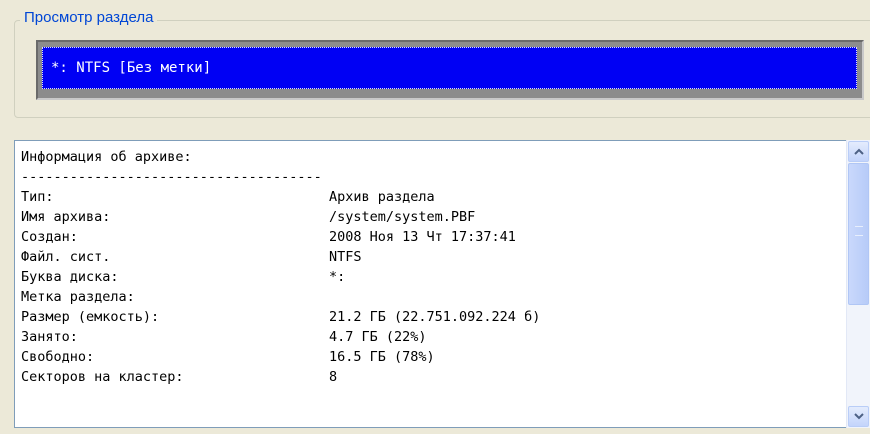 This screenshot has height=434, width=870. I want to click on chevron-up-icon, so click(859, 151).